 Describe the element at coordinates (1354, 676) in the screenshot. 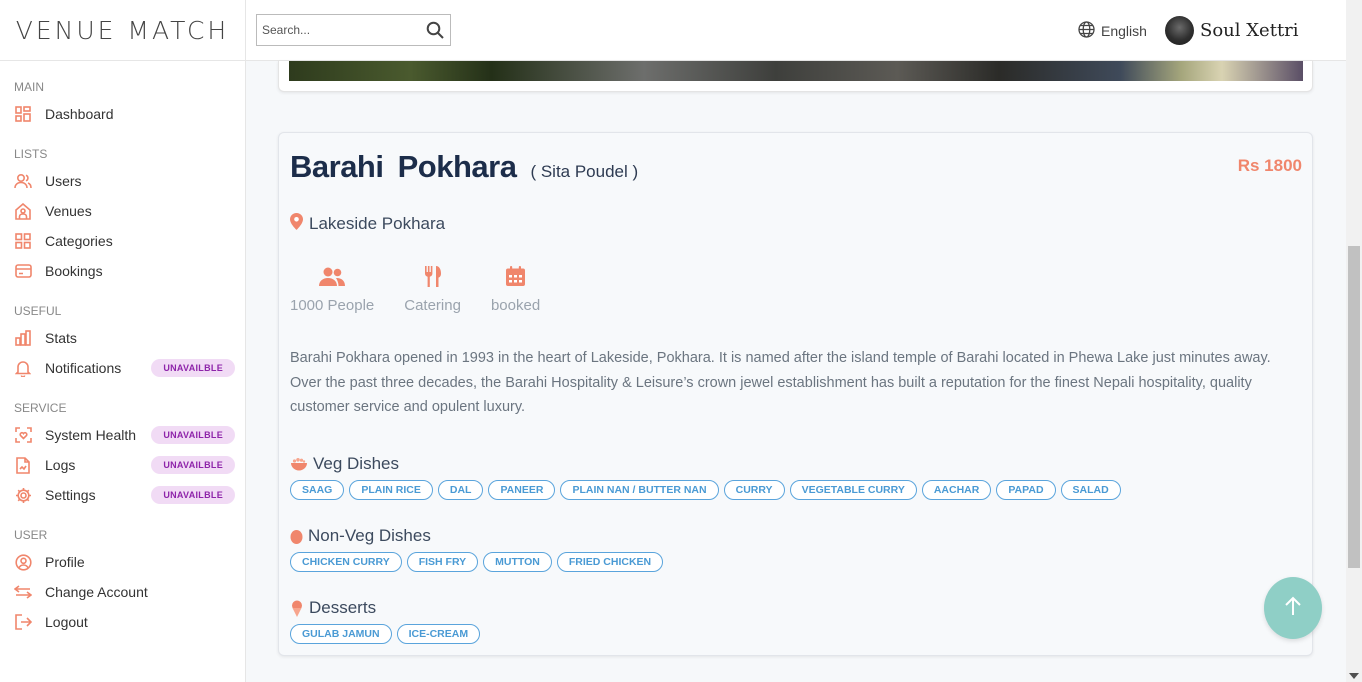

I see `scroll-down-arrow-icon` at that location.